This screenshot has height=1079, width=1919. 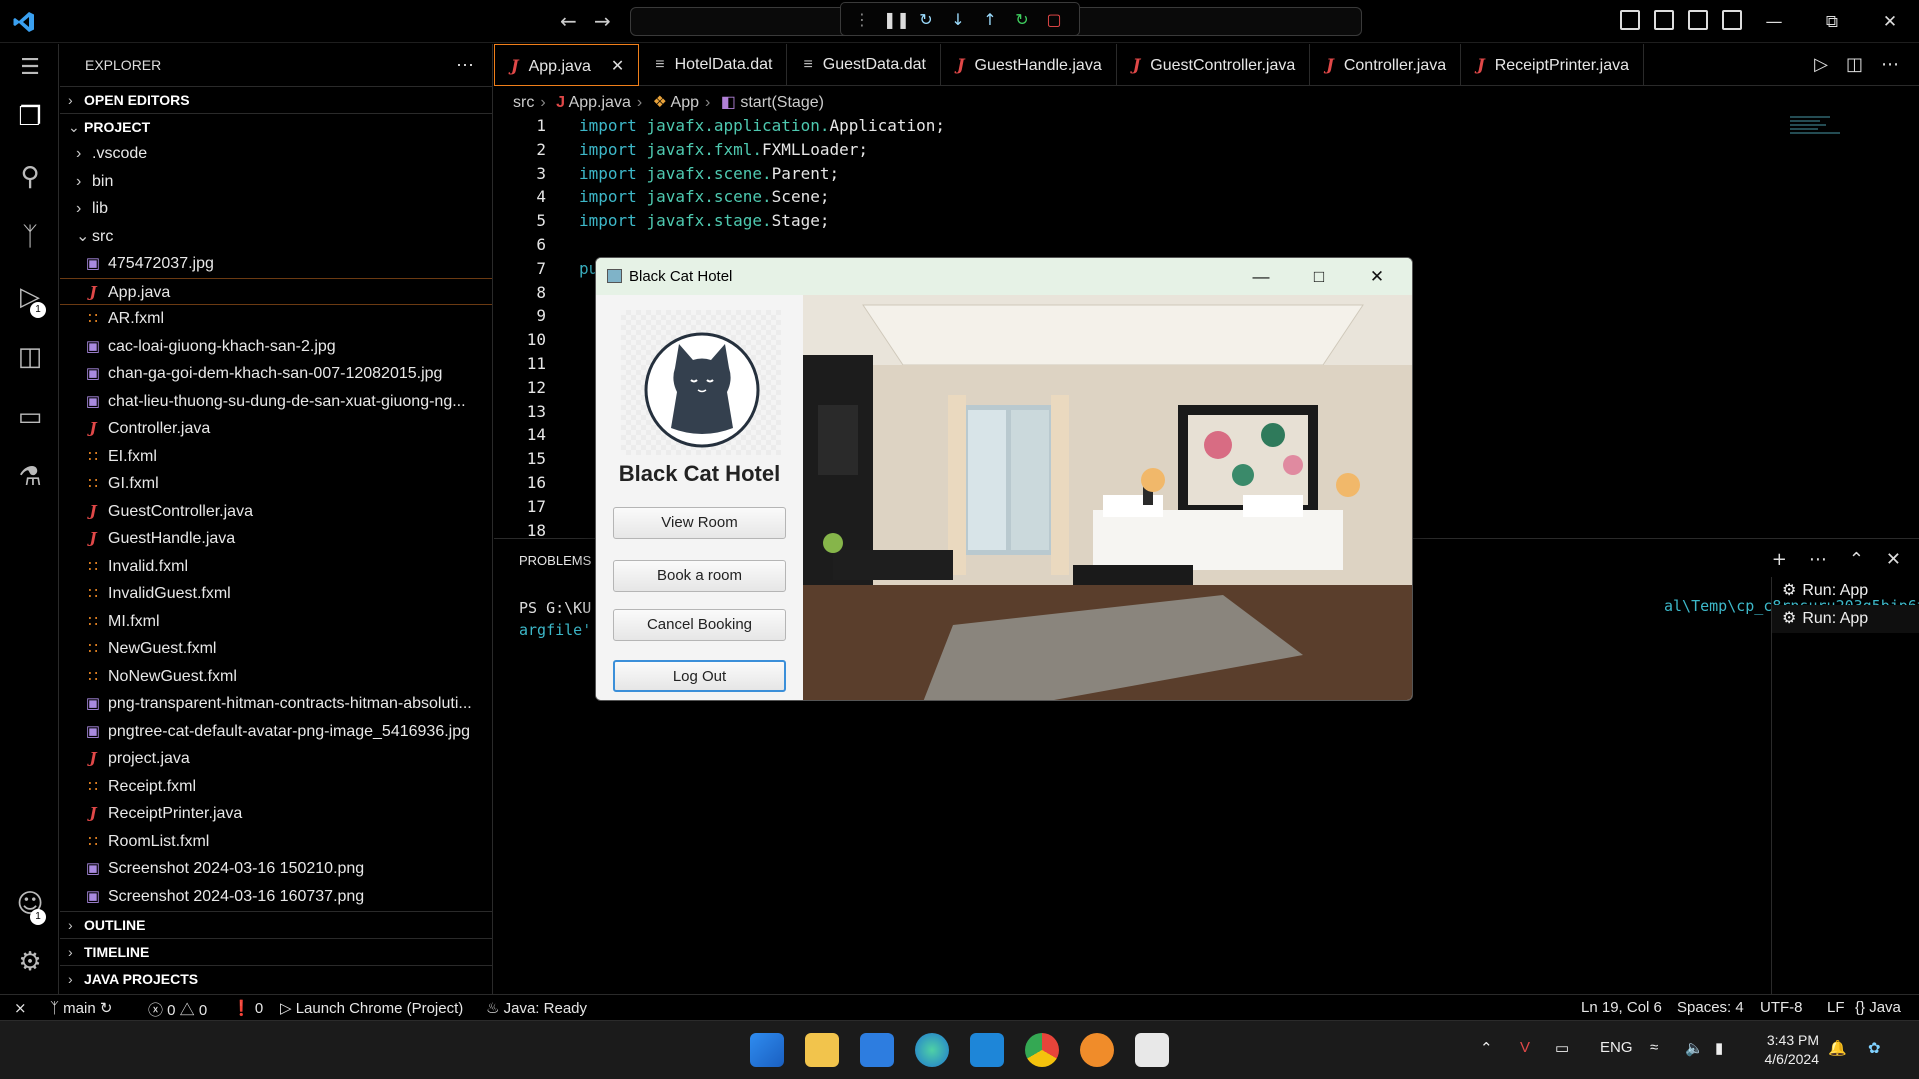 I want to click on fx-minimize-icon: —, so click(x=1261, y=276).